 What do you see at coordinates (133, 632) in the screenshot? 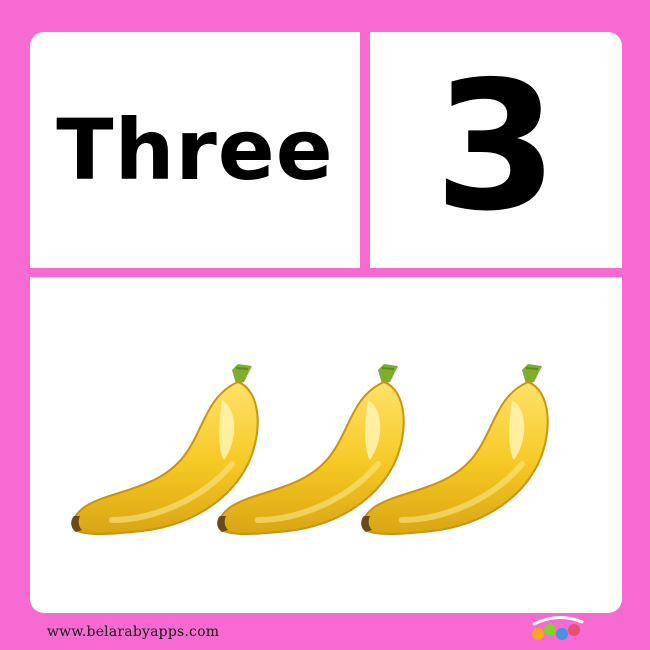
I see `website-url: www.belarabyapps.com` at bounding box center [133, 632].